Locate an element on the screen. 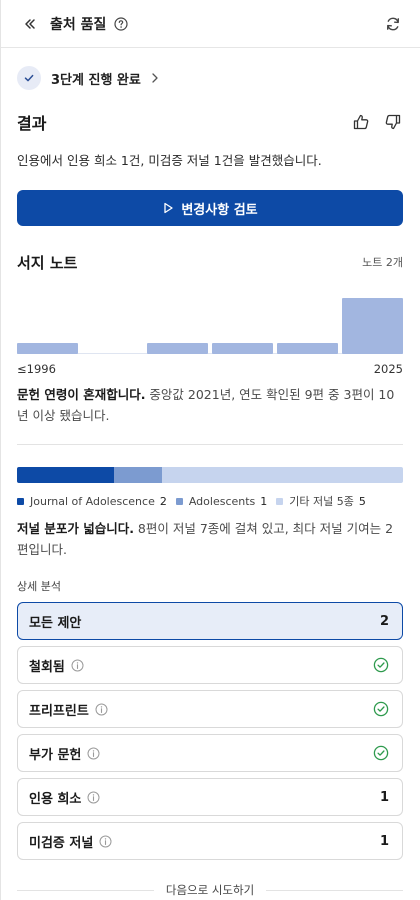  thumbs-down-icon is located at coordinates (393, 122).